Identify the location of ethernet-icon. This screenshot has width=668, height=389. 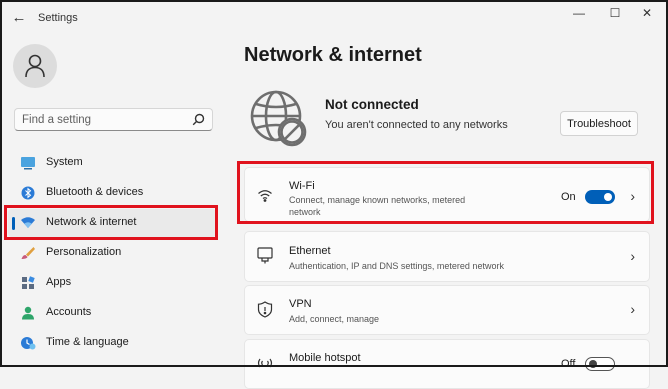
(265, 255).